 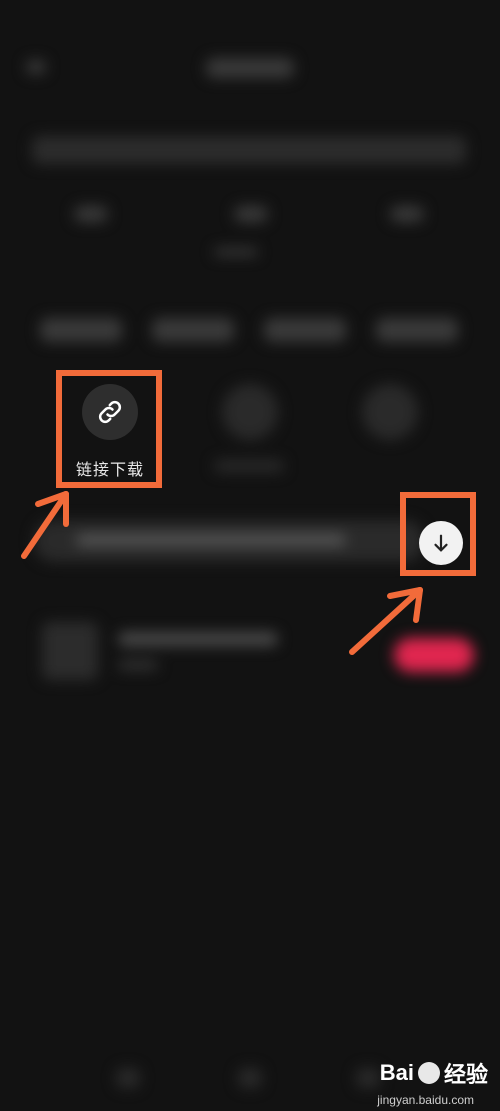 I want to click on arrow-2-head-b, so click(x=418, y=605).